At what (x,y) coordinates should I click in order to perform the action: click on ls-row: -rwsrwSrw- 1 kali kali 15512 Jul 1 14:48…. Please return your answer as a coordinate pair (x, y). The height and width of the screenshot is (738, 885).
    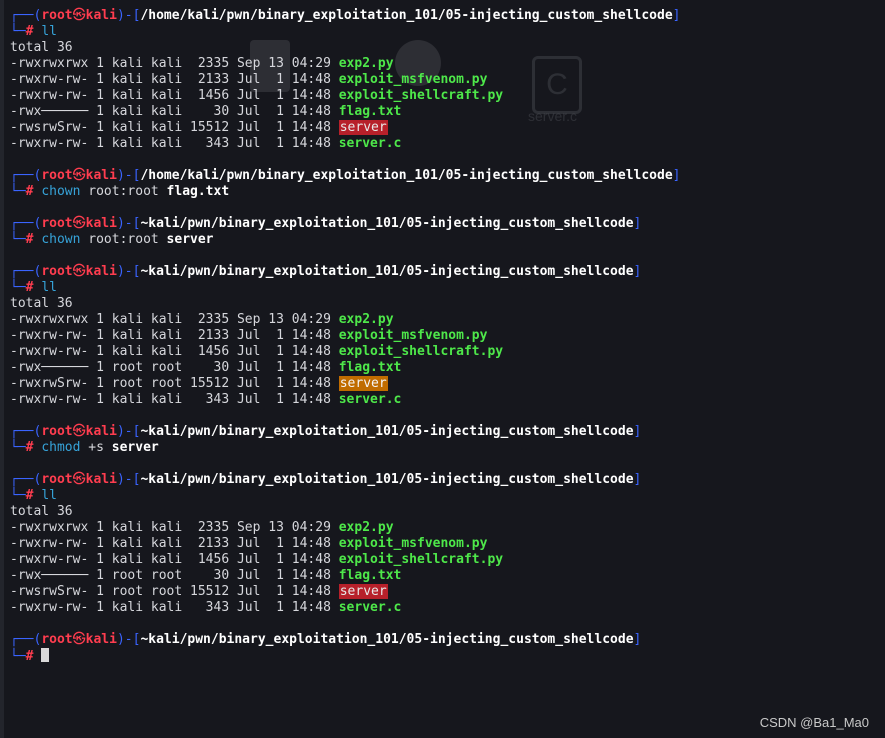
    Looking at the image, I should click on (445, 128).